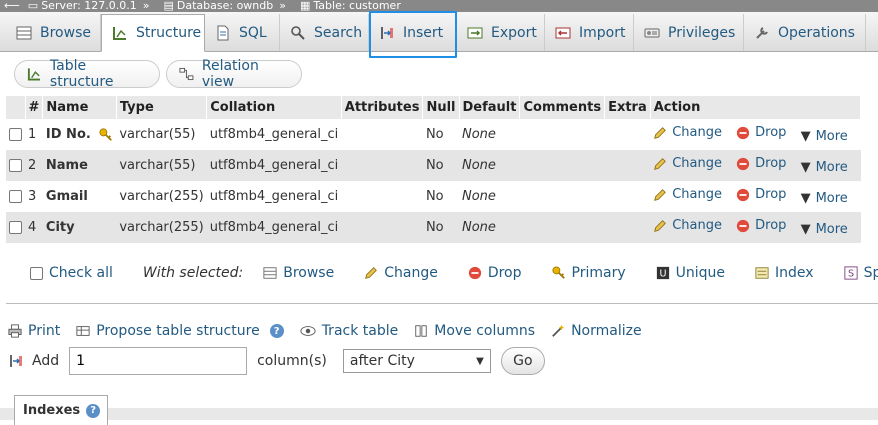  I want to click on relation-icon, so click(186, 74).